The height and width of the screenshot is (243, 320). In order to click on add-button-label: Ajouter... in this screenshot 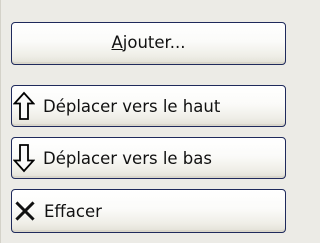, I will do `click(148, 42)`.